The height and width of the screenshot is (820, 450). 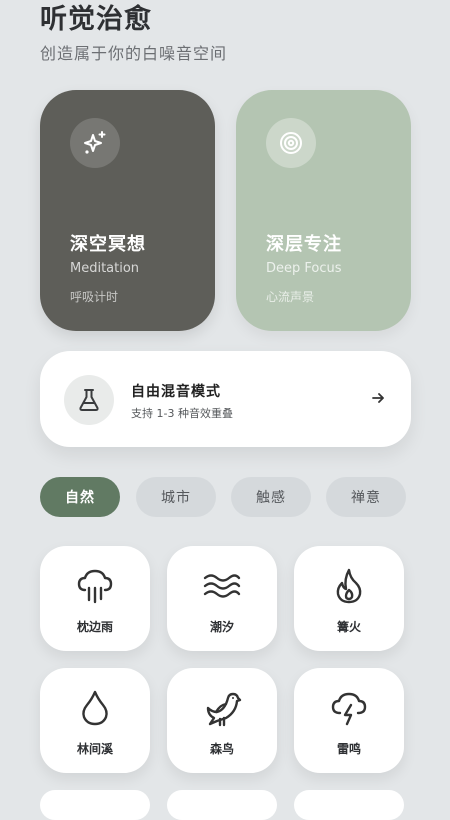 I want to click on deep-focus-card: 深层专注 Deep Focus 心流声景, so click(x=323, y=210).